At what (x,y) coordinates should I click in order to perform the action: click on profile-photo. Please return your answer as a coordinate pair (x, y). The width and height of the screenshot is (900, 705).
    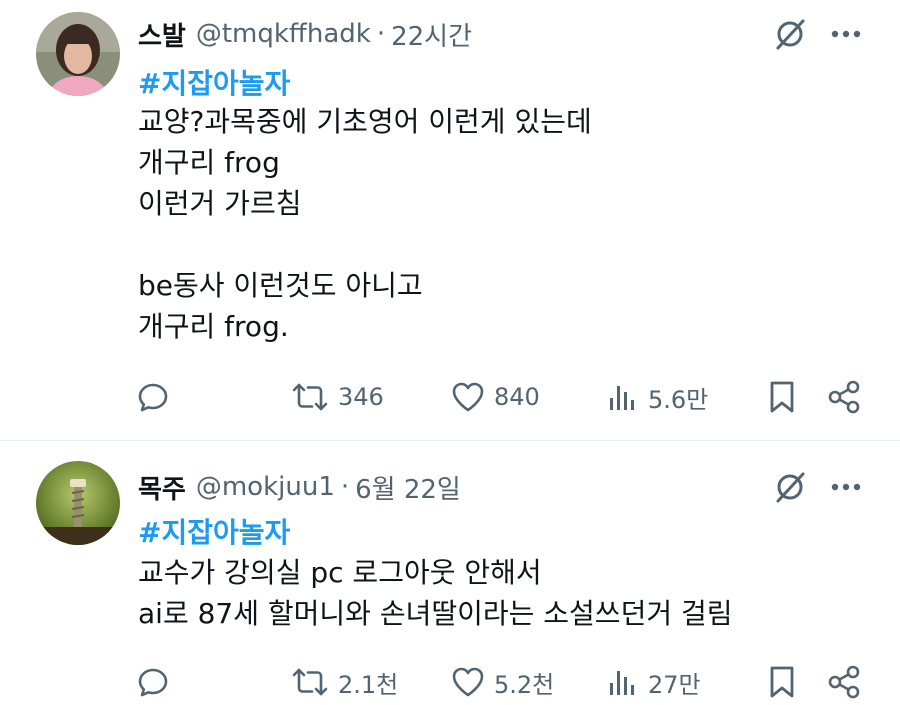
    Looking at the image, I should click on (78, 54).